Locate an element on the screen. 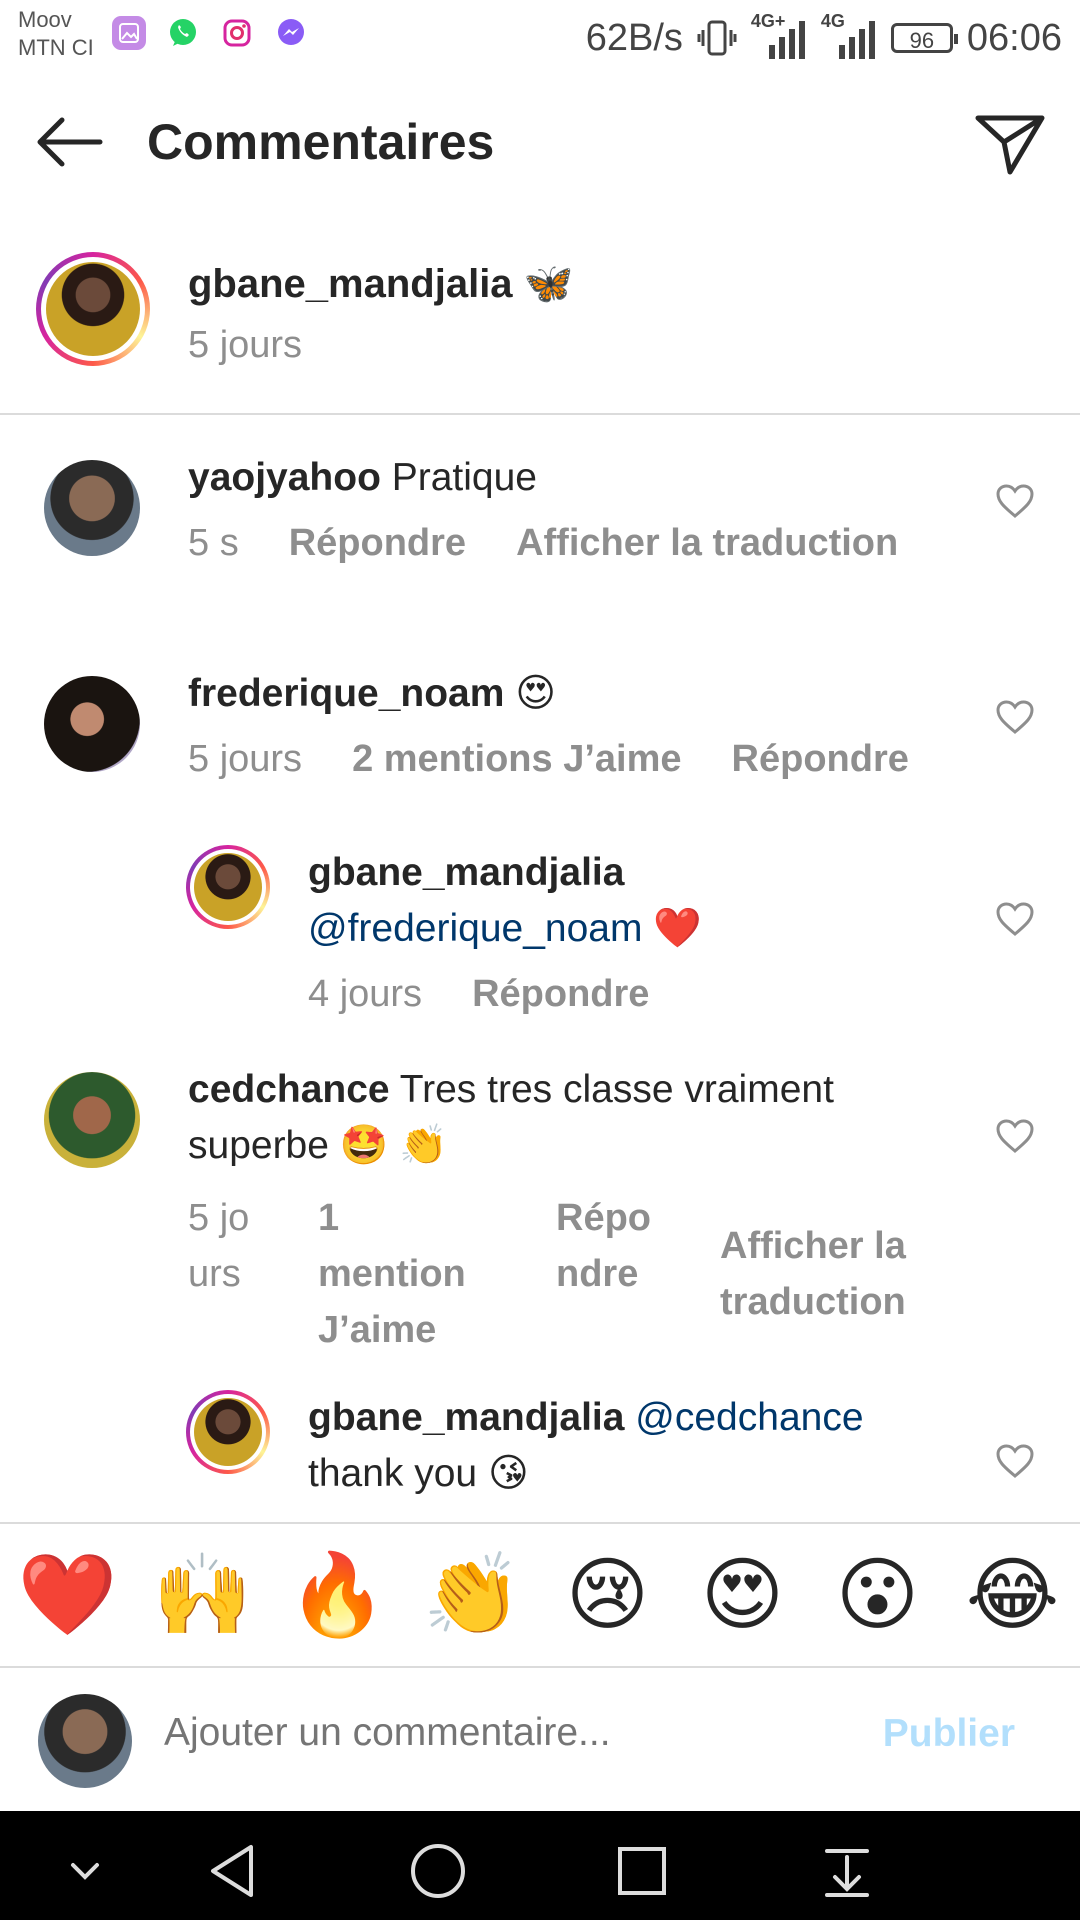  instagram-icon is located at coordinates (237, 33).